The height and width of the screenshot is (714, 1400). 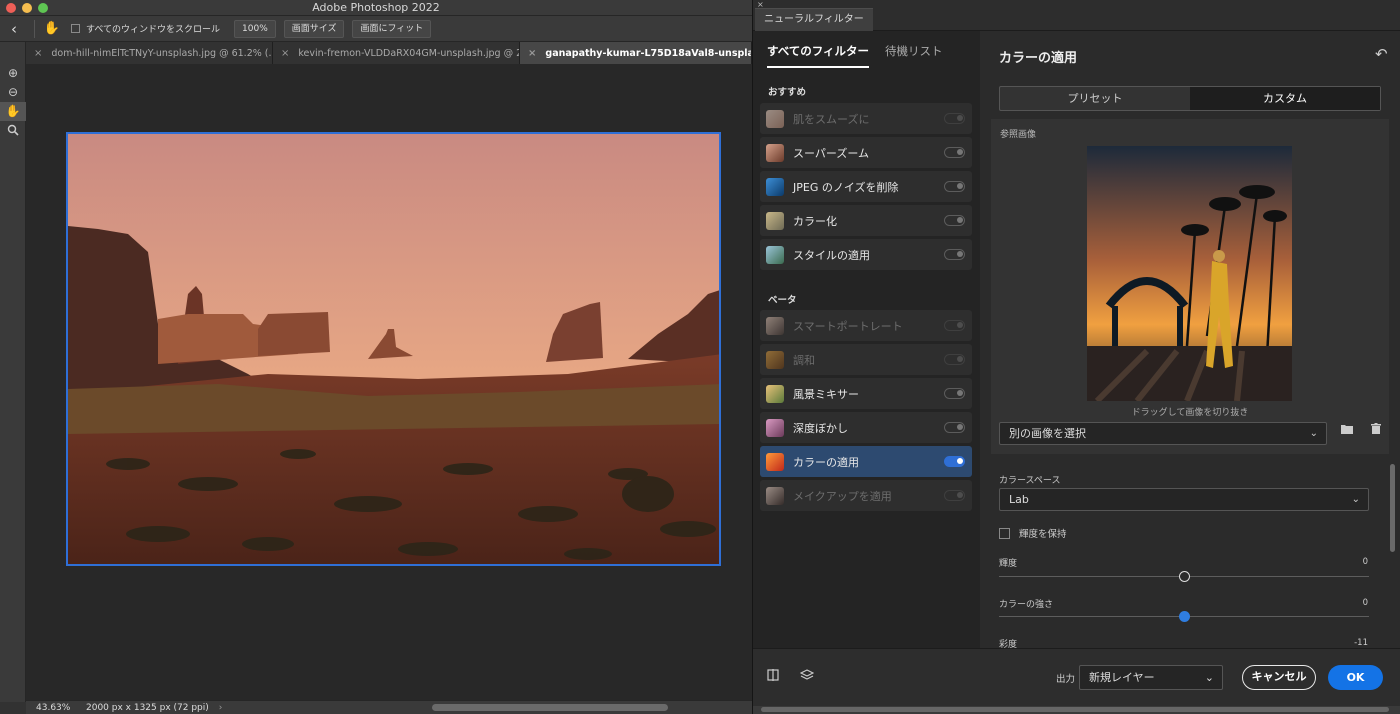 I want to click on filter-label: カラー化, so click(x=815, y=221).